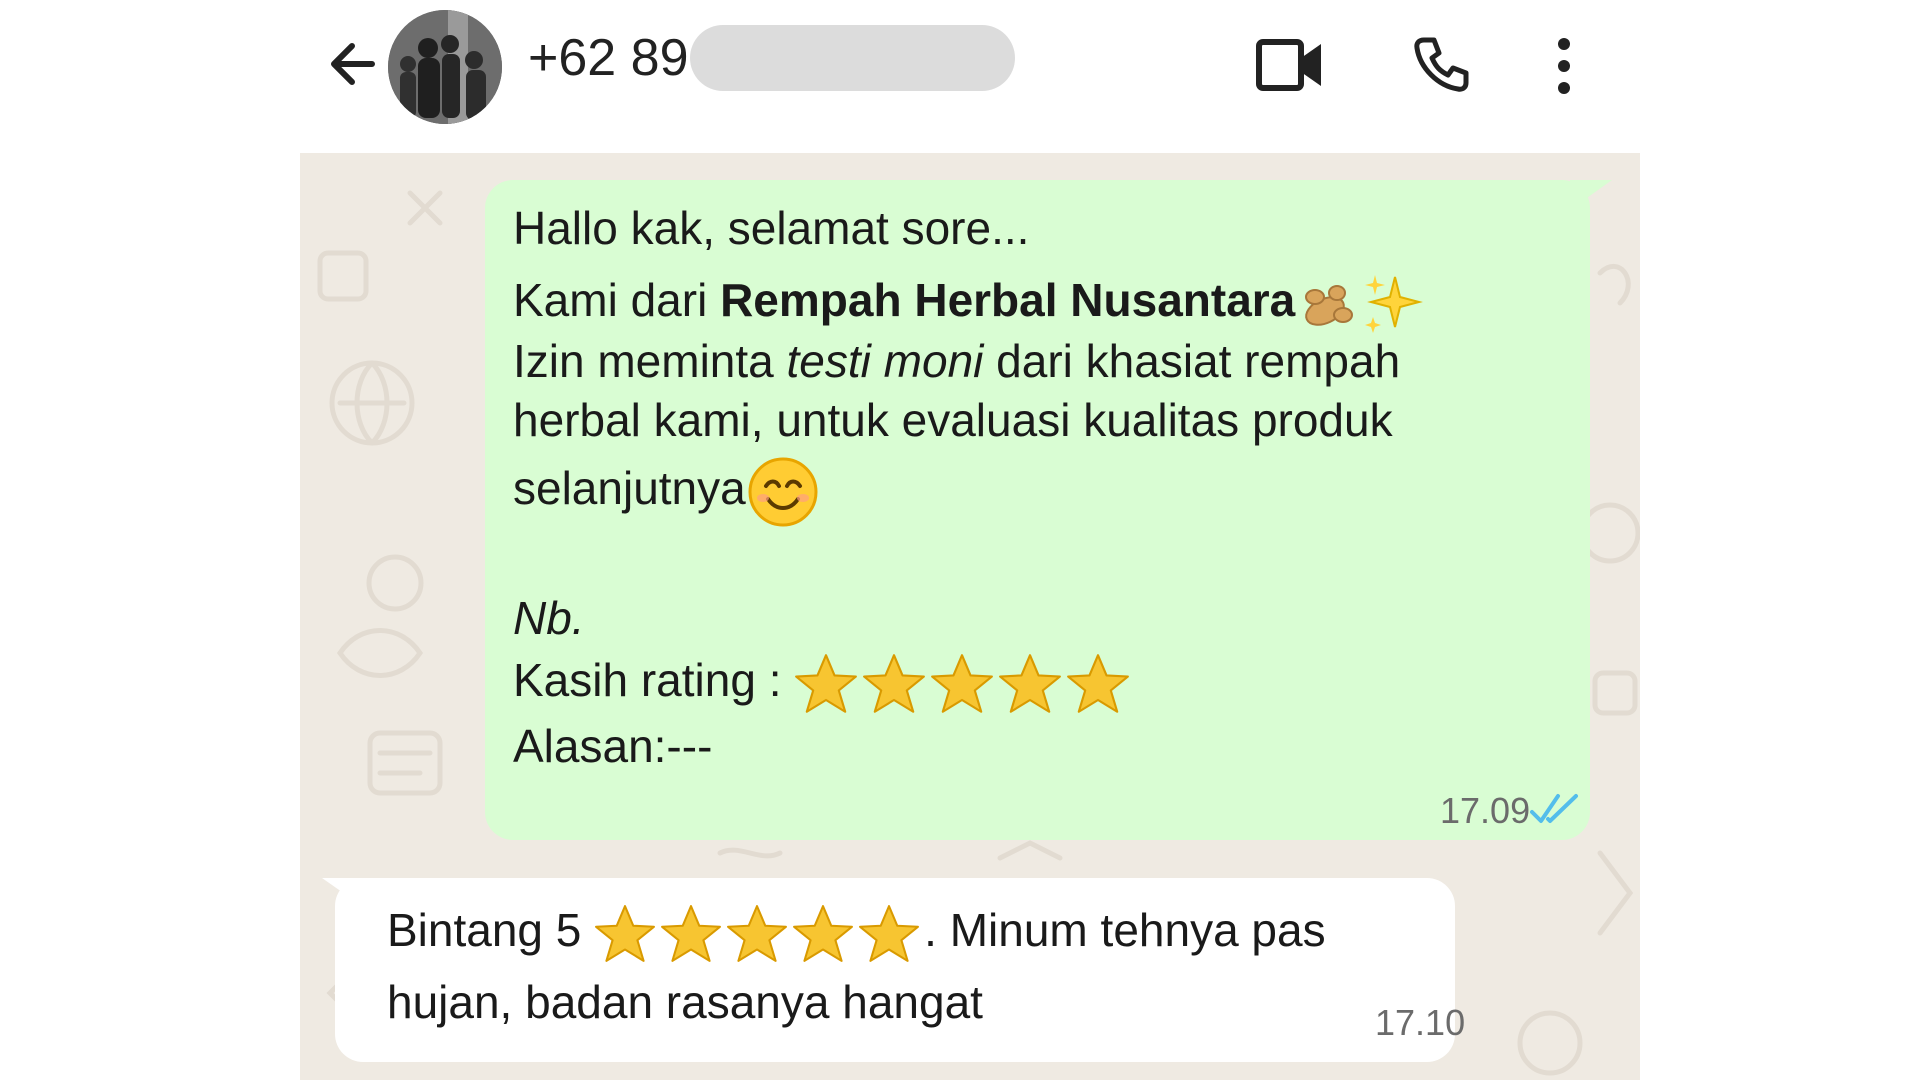 This screenshot has height=1080, width=1920. I want to click on message-text: dari khasiat rempah, so click(1192, 361).